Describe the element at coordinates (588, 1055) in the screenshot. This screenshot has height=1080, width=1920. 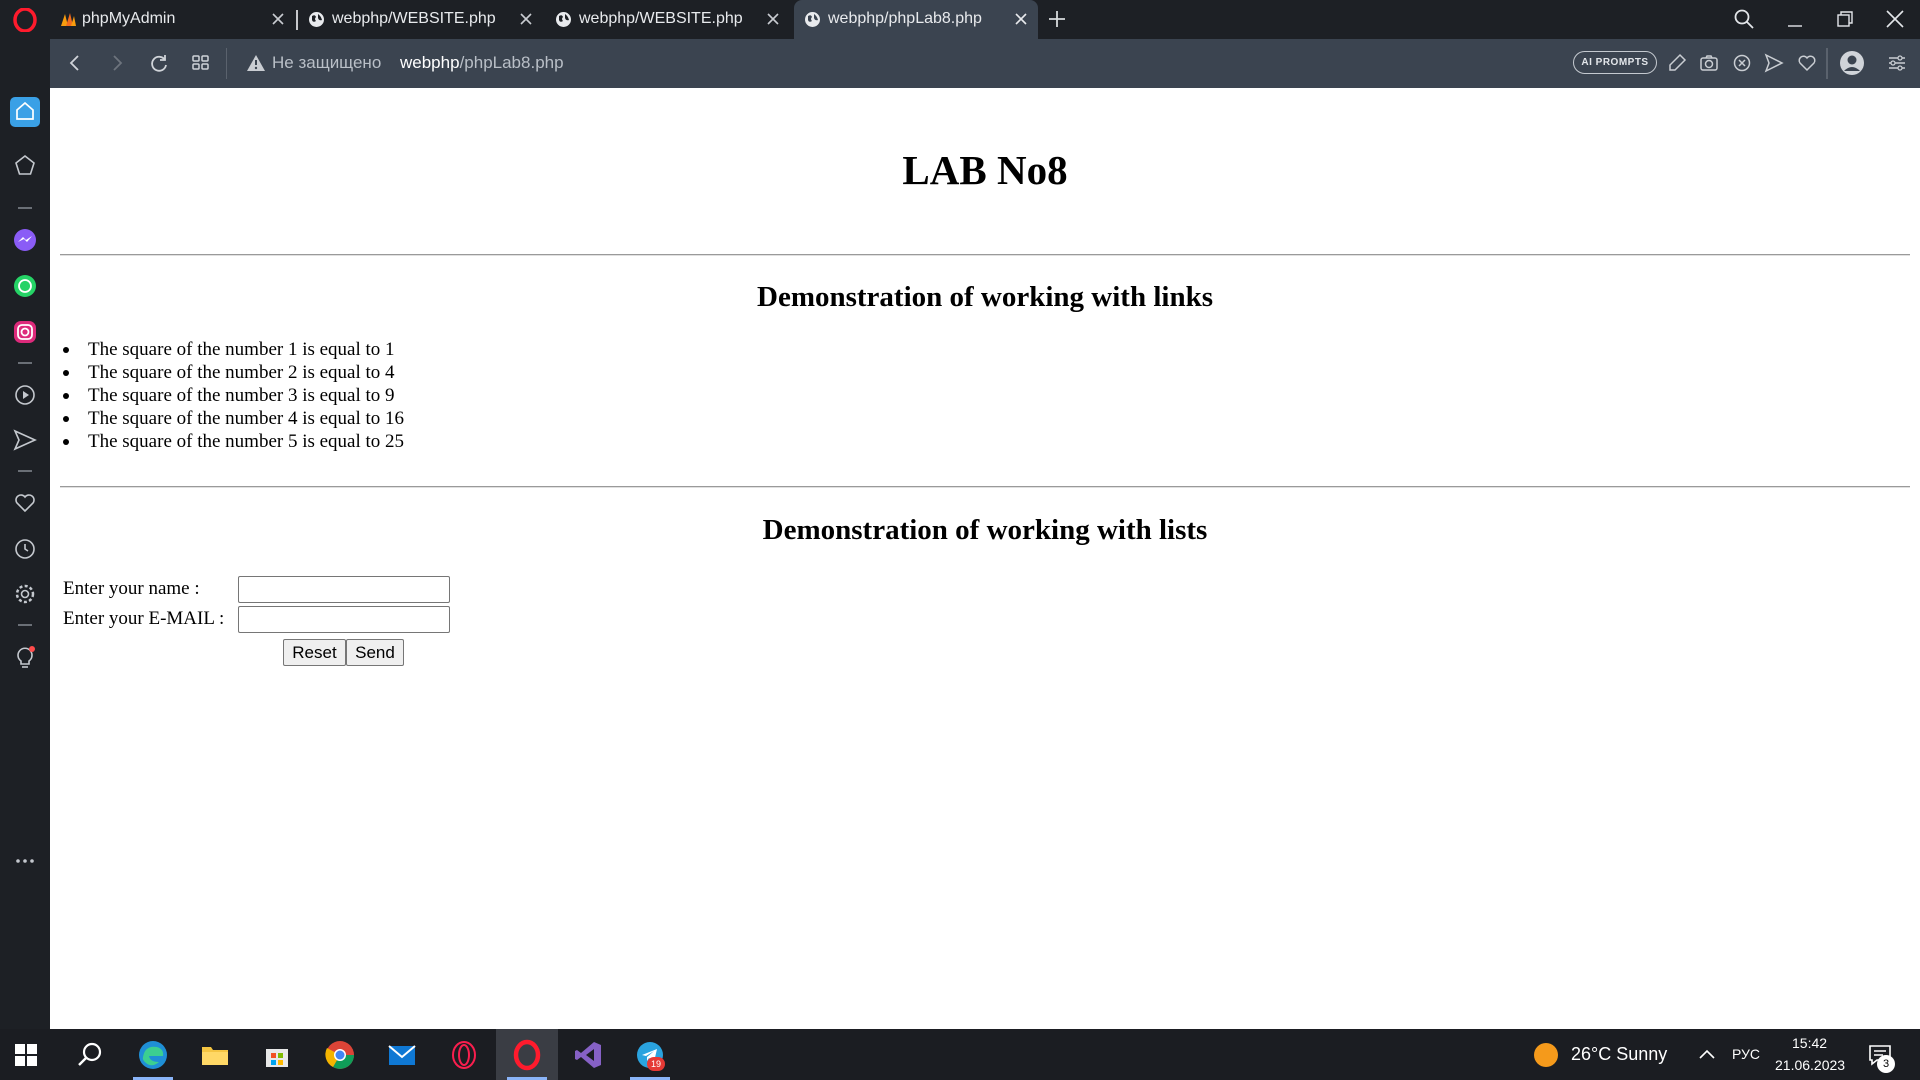
I see `visual-studio-icon` at that location.